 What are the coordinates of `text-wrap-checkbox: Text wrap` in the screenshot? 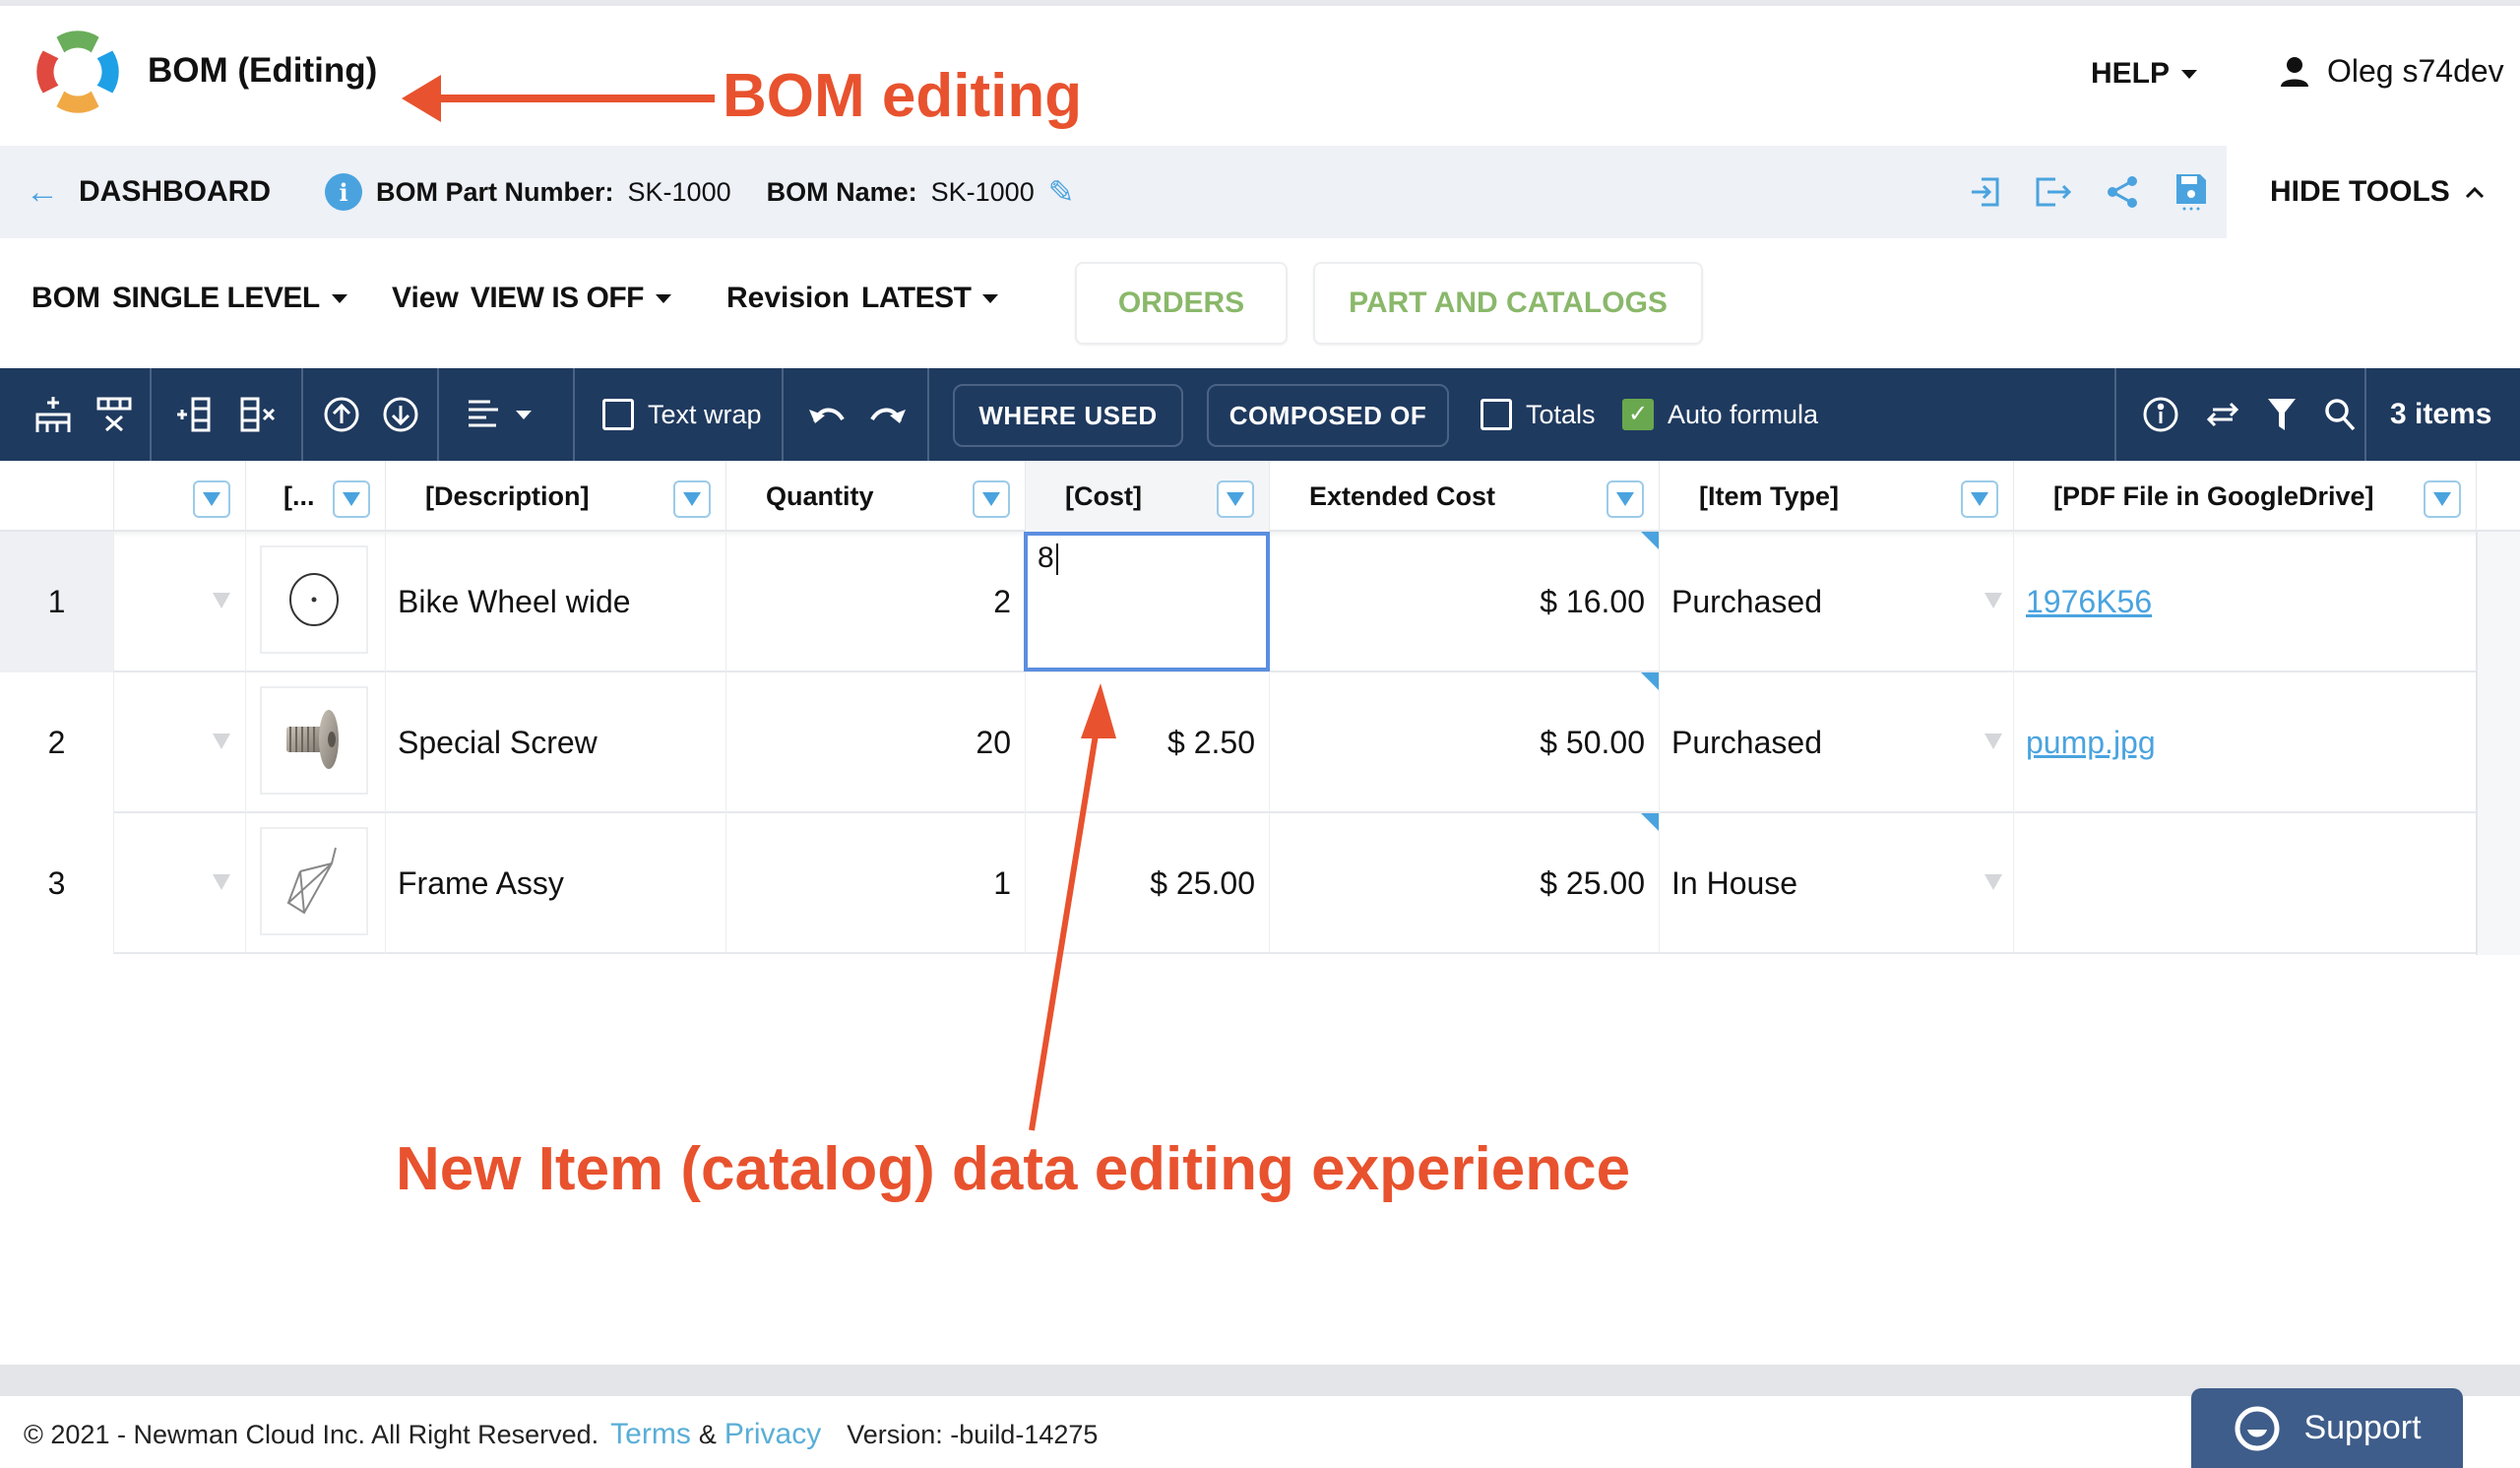 It's located at (682, 415).